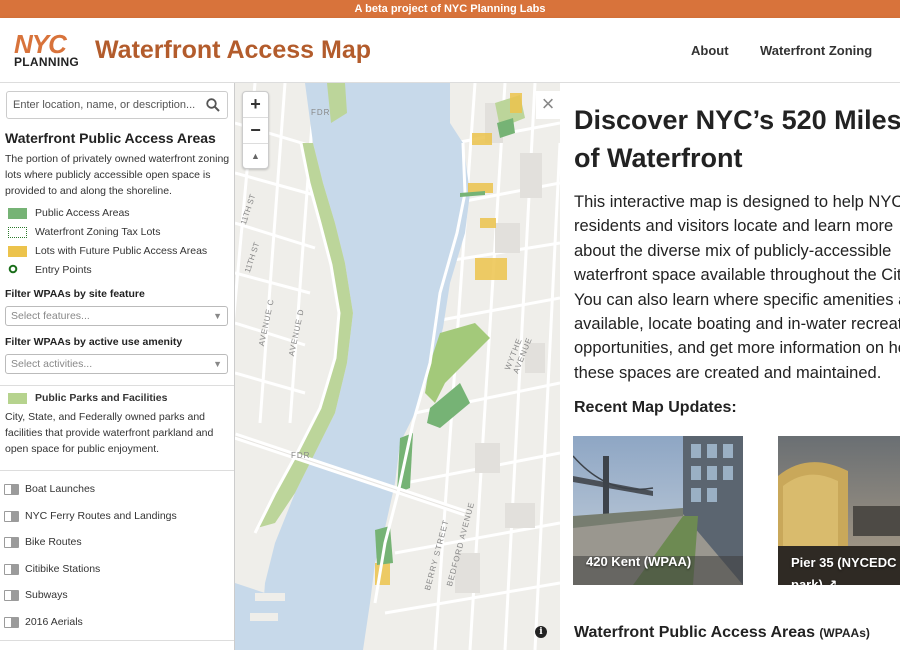  What do you see at coordinates (639, 561) in the screenshot?
I see `card-caption: 420 Kent (WPAA)` at bounding box center [639, 561].